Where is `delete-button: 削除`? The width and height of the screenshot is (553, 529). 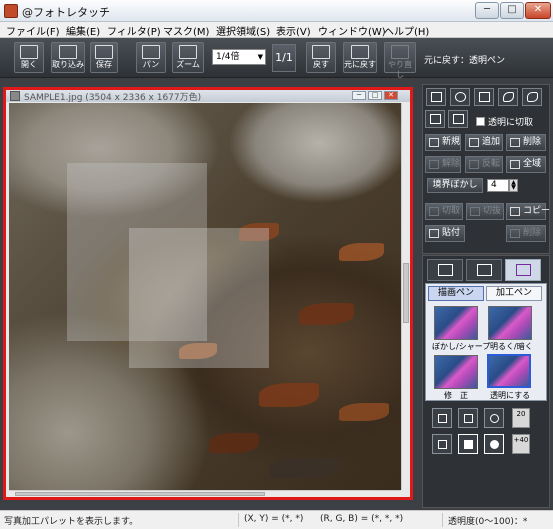 delete-button: 削除 is located at coordinates (526, 233).